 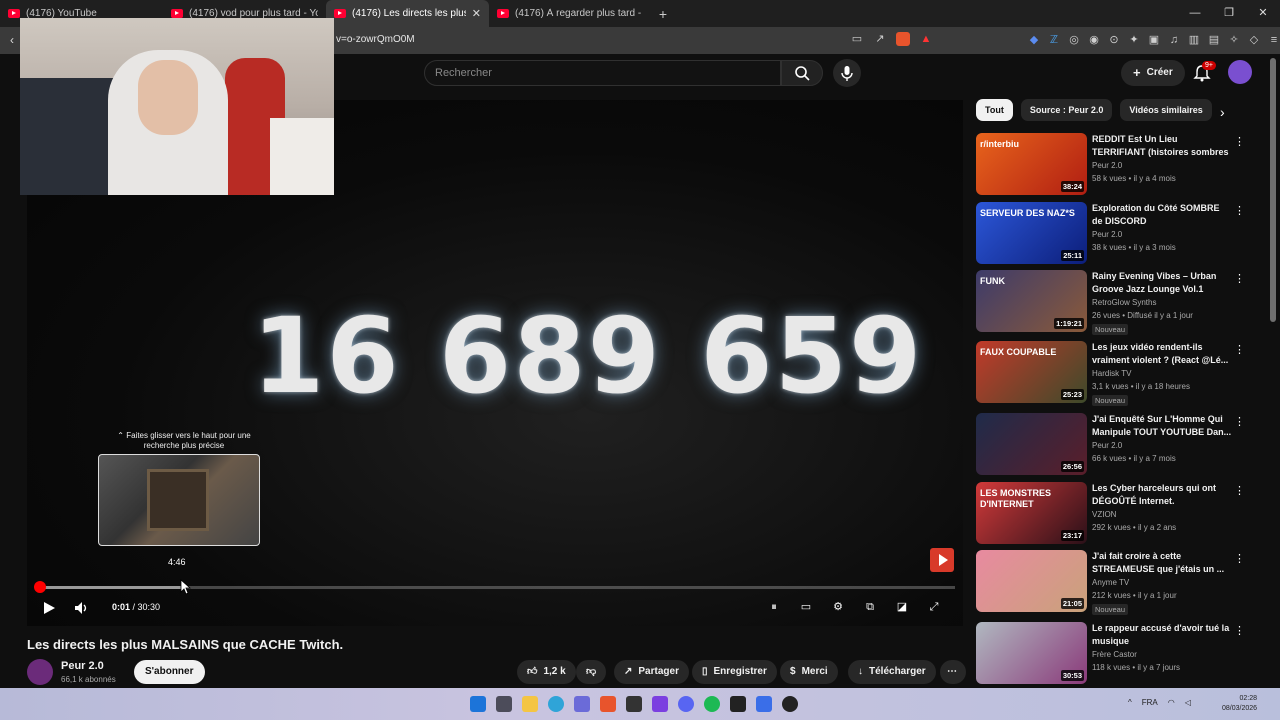 What do you see at coordinates (608, 704) in the screenshot?
I see `brave-icon` at bounding box center [608, 704].